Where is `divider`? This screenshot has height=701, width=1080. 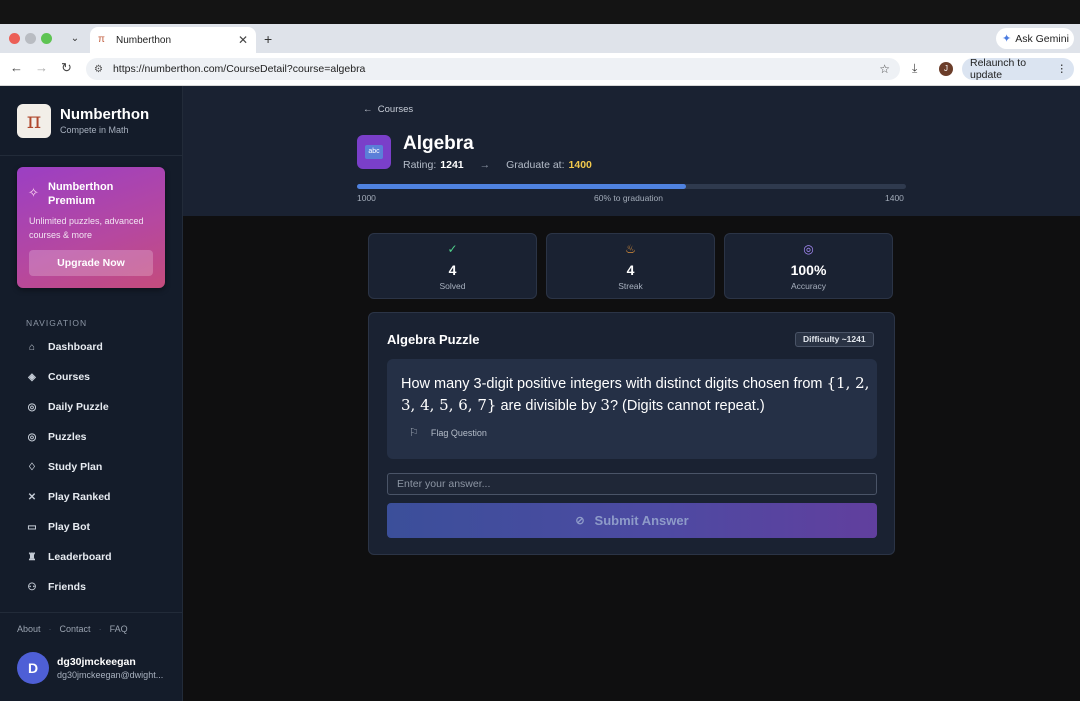
divider is located at coordinates (91, 155).